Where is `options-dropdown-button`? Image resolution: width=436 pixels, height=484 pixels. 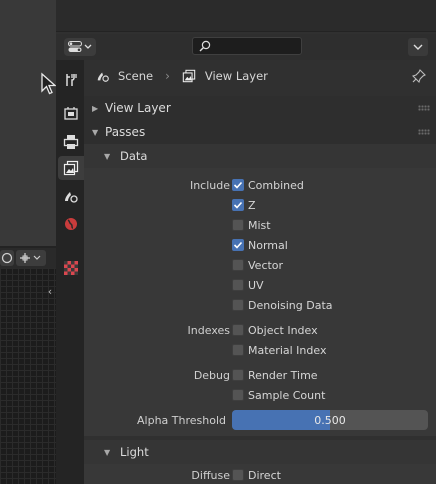 options-dropdown-button is located at coordinates (418, 47).